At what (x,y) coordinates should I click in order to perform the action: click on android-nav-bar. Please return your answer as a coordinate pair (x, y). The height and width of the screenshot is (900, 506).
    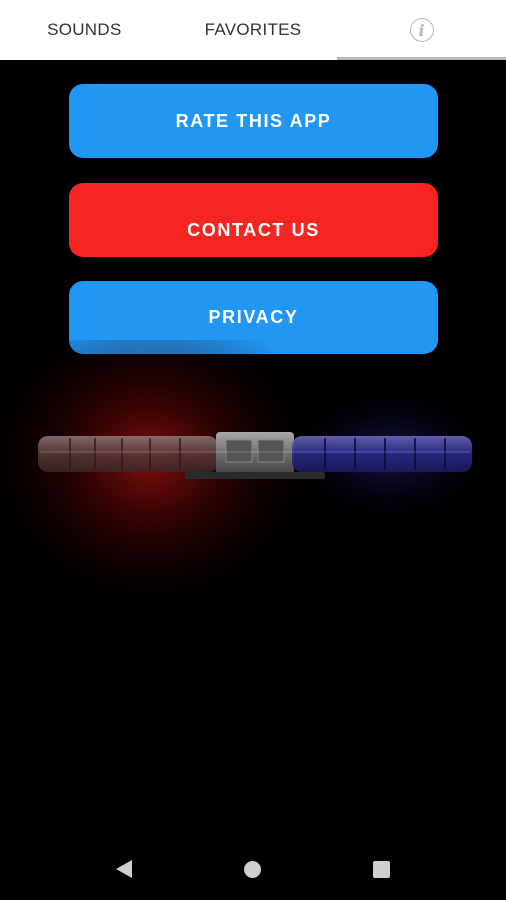
    Looking at the image, I should click on (253, 869).